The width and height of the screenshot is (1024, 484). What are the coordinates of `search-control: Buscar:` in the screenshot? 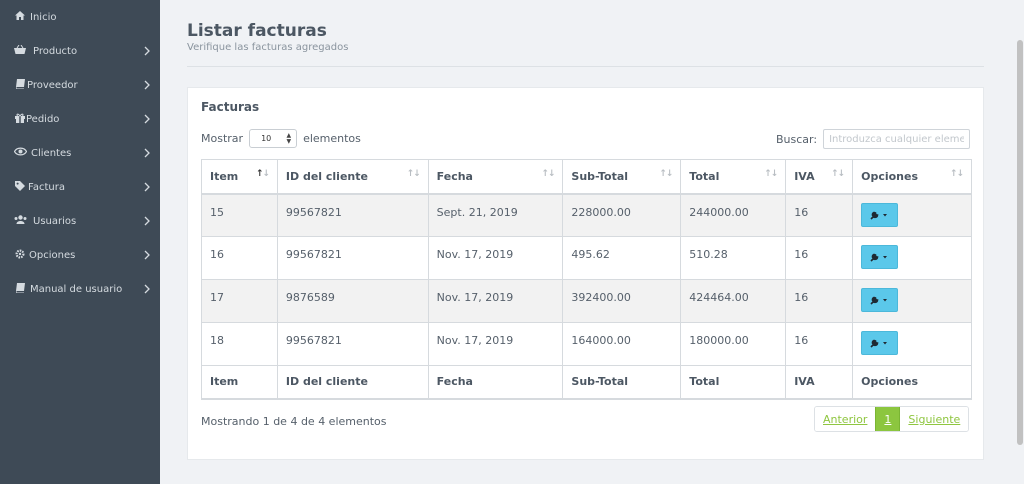 It's located at (873, 139).